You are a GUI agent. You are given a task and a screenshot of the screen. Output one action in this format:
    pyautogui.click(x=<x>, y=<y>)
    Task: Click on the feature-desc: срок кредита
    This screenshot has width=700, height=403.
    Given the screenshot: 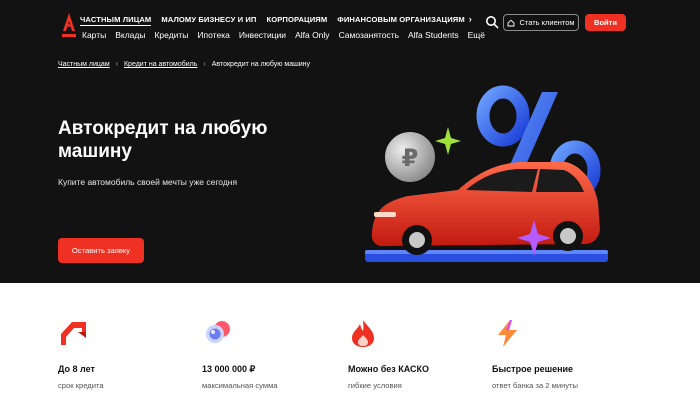 What is the action you would take?
    pyautogui.click(x=81, y=385)
    